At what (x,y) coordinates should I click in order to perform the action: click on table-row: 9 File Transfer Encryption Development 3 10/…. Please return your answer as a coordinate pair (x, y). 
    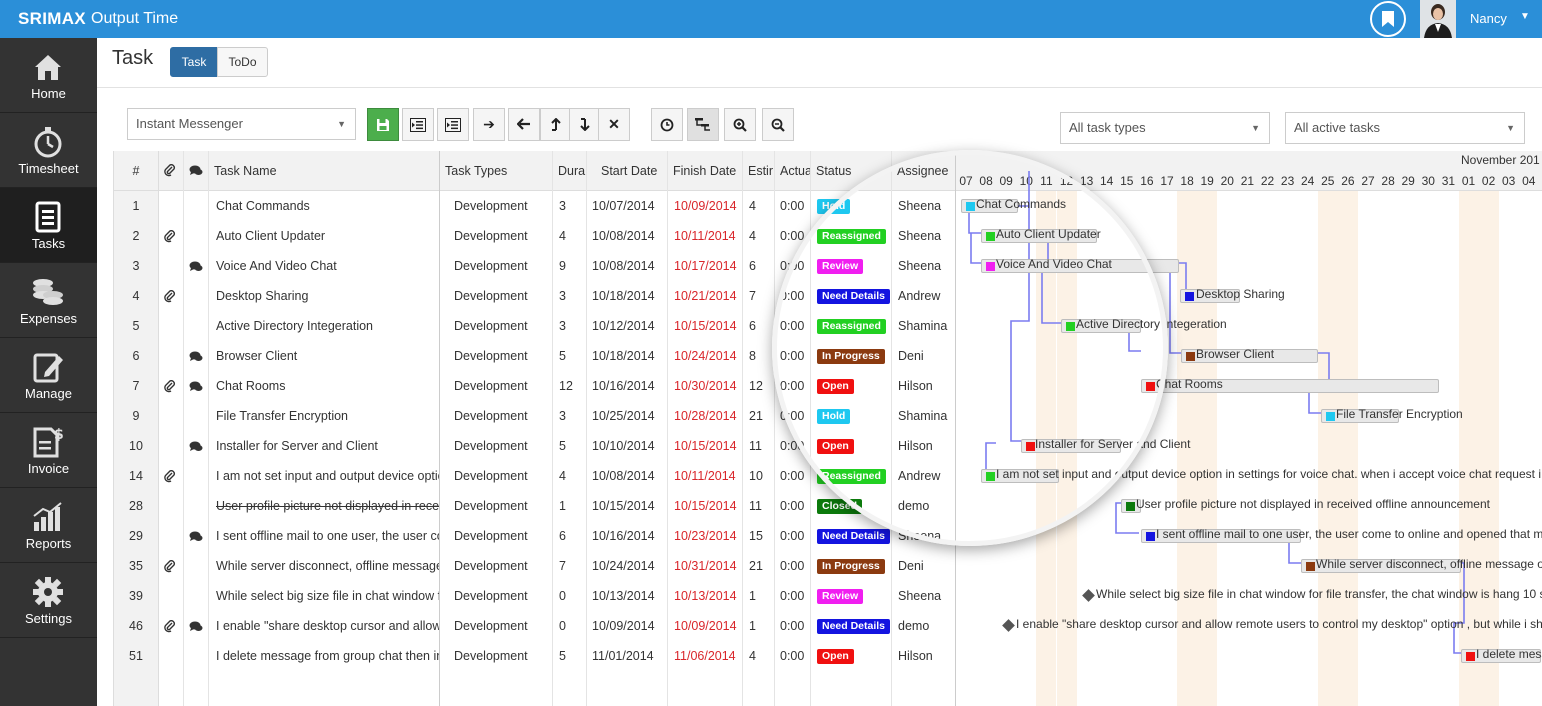
    Looking at the image, I should click on (535, 416).